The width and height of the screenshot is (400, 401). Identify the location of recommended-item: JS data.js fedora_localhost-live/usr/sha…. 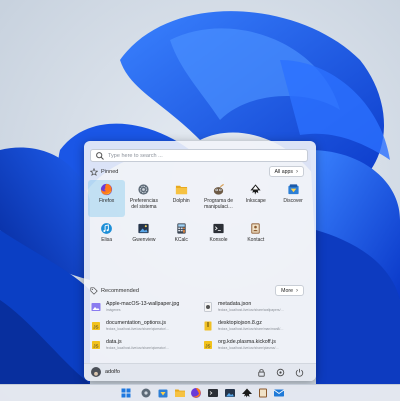
(144, 346).